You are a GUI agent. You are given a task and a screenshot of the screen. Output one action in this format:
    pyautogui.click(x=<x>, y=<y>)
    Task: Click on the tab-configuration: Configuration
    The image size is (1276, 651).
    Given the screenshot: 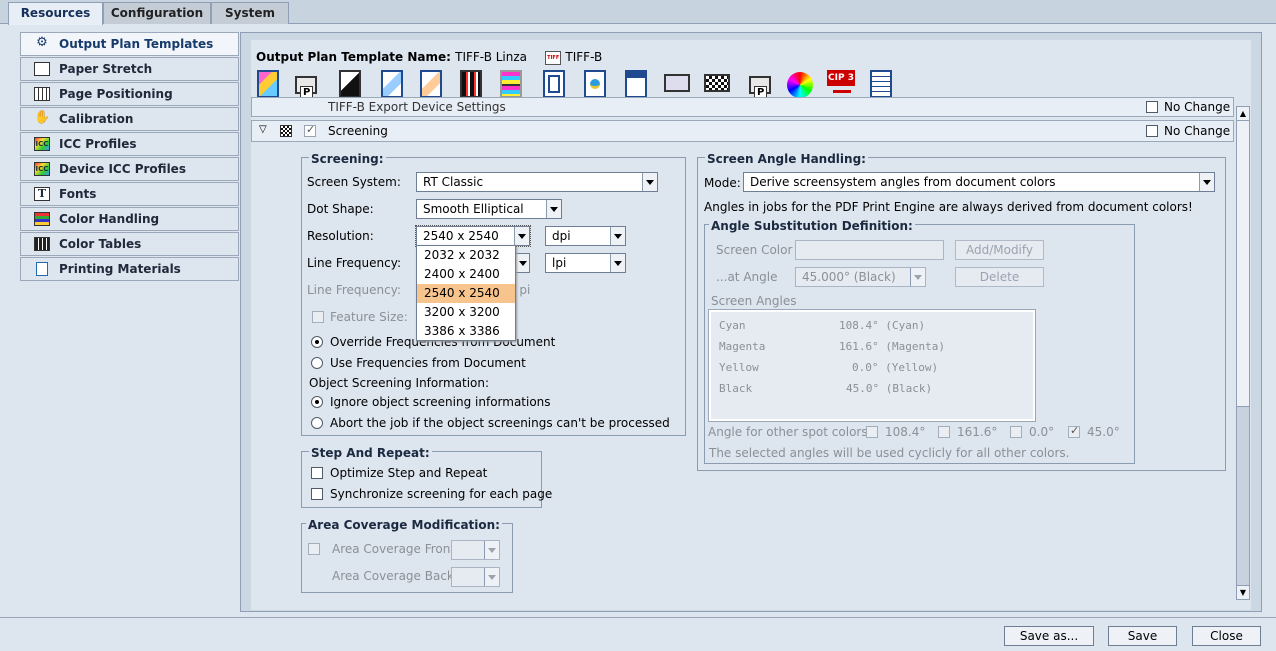 What is the action you would take?
    pyautogui.click(x=157, y=13)
    